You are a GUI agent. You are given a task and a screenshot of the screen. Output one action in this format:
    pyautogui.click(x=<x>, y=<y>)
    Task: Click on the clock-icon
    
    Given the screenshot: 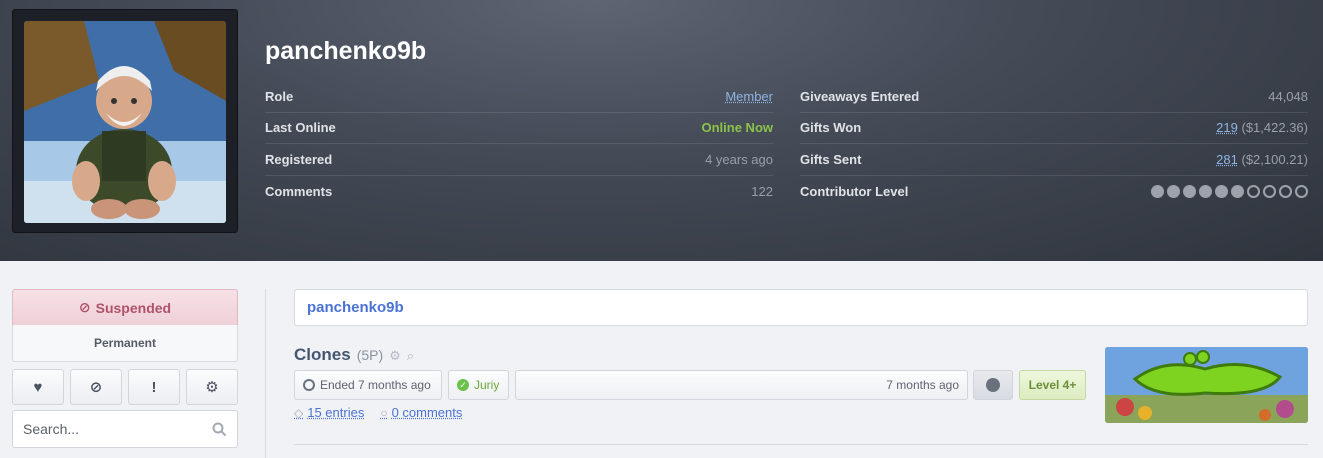 What is the action you would take?
    pyautogui.click(x=309, y=385)
    